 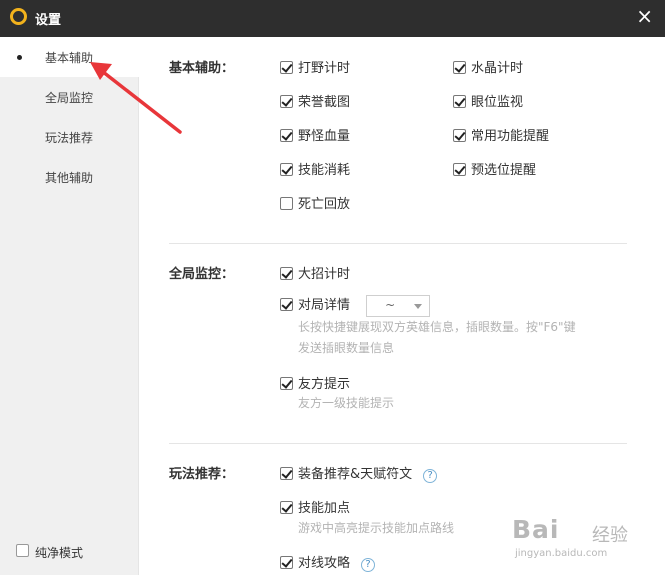 What do you see at coordinates (418, 306) in the screenshot?
I see `chevron-down-icon` at bounding box center [418, 306].